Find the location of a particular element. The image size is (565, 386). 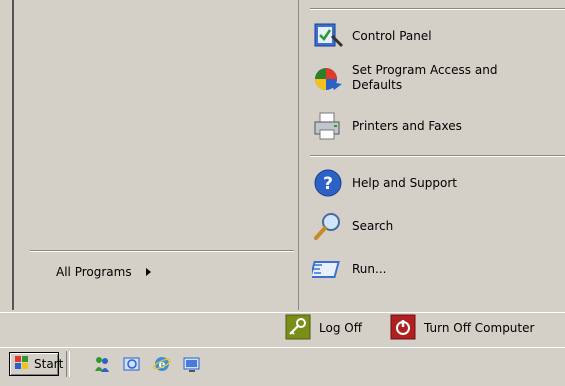

help-icon: ? is located at coordinates (328, 183).